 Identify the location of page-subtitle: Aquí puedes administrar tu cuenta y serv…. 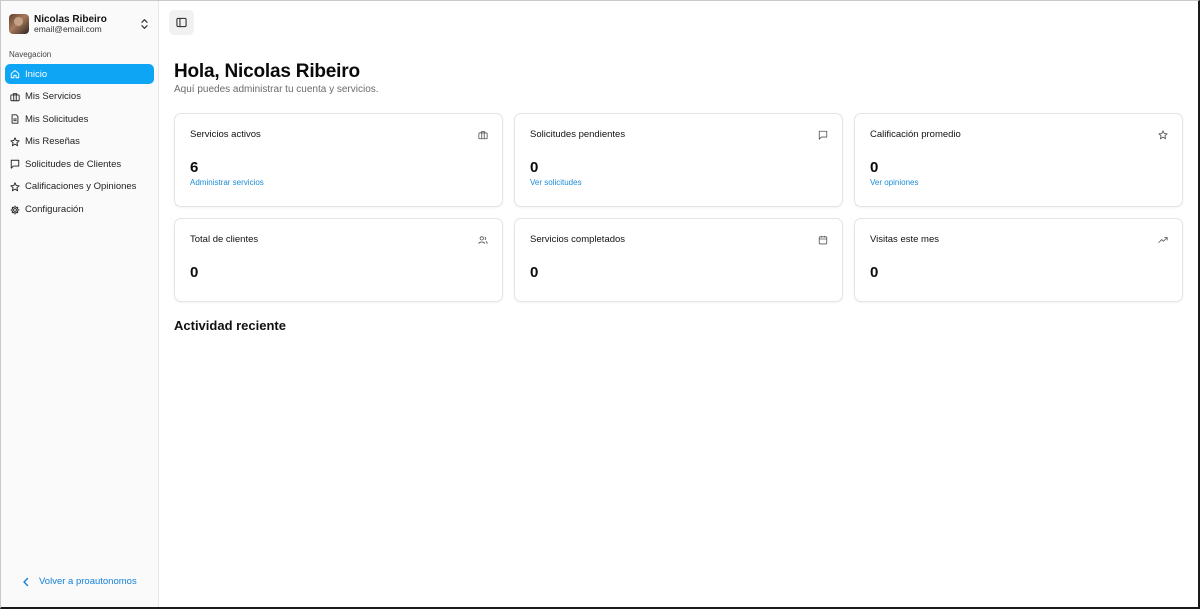
(276, 89).